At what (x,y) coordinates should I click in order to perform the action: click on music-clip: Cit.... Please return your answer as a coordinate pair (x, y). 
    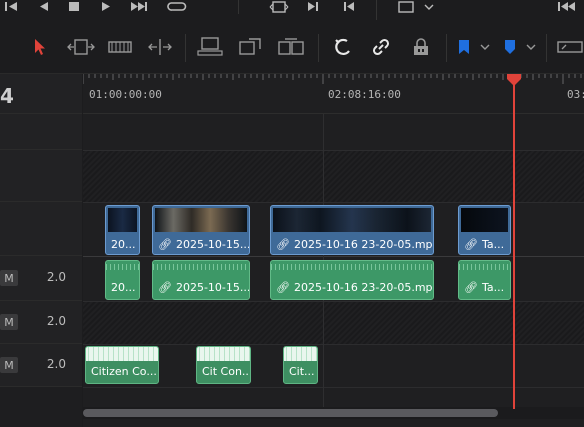
    Looking at the image, I should click on (300, 365).